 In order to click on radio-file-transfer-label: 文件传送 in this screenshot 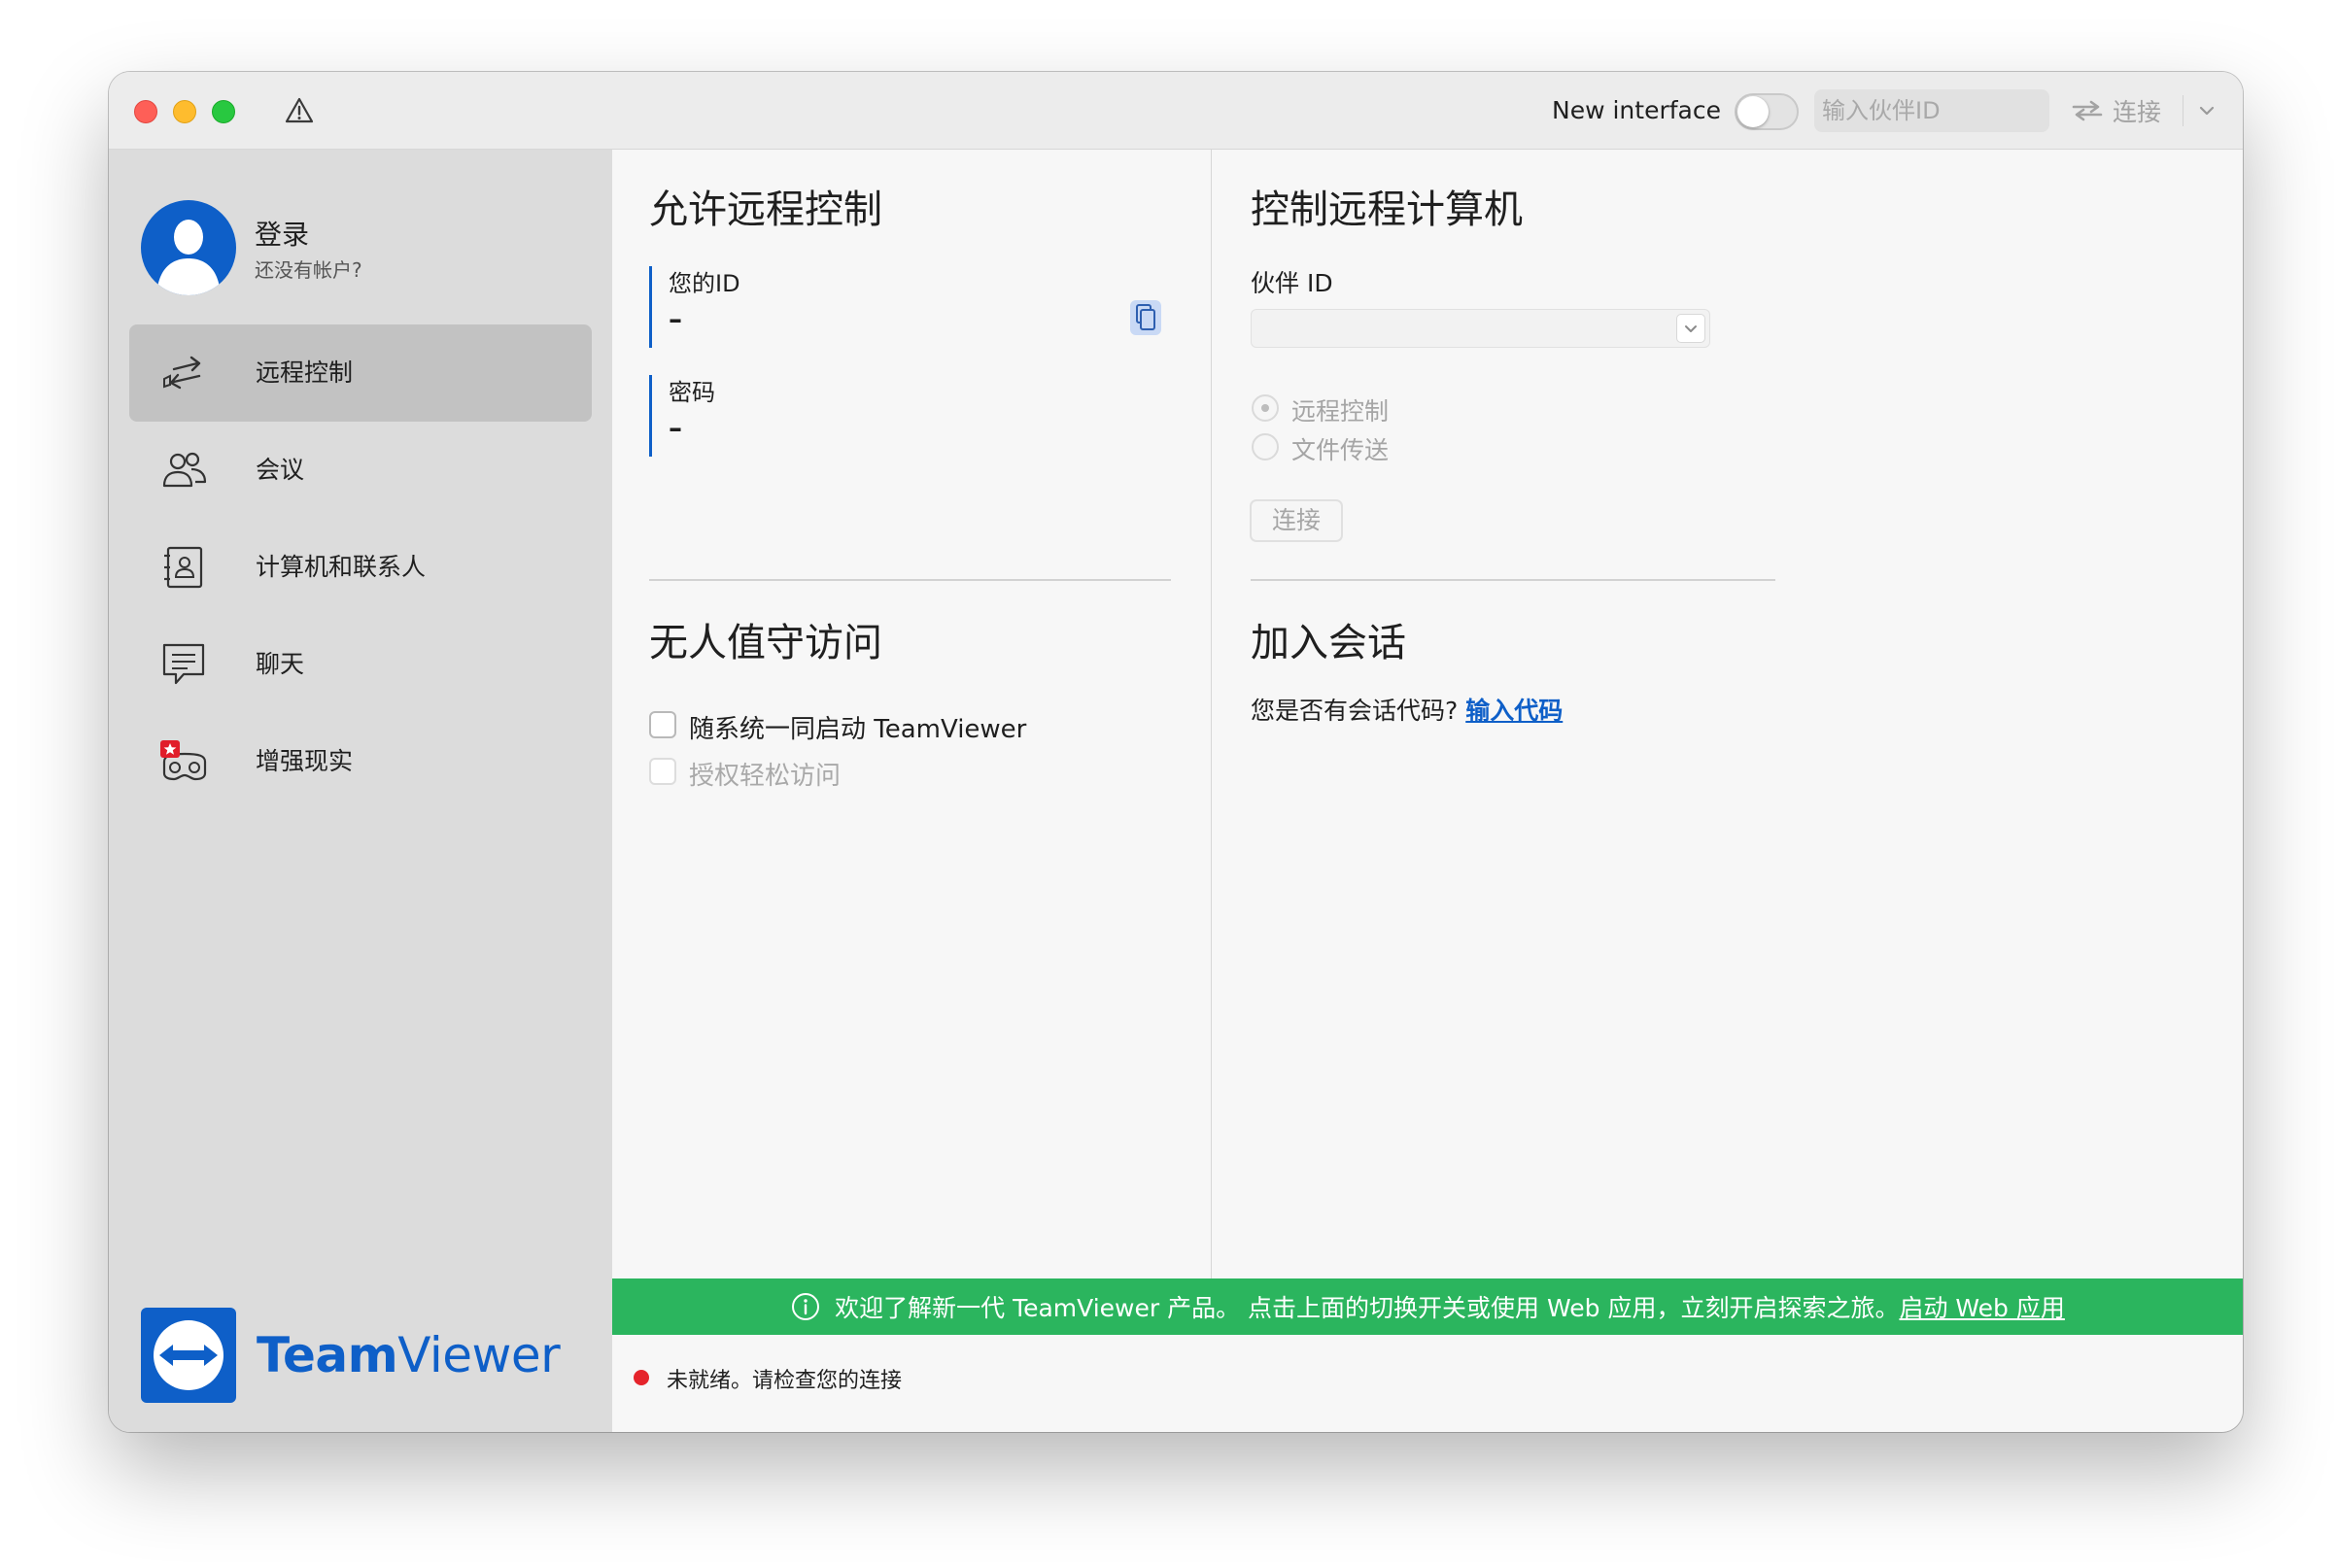, I will do `click(1340, 448)`.